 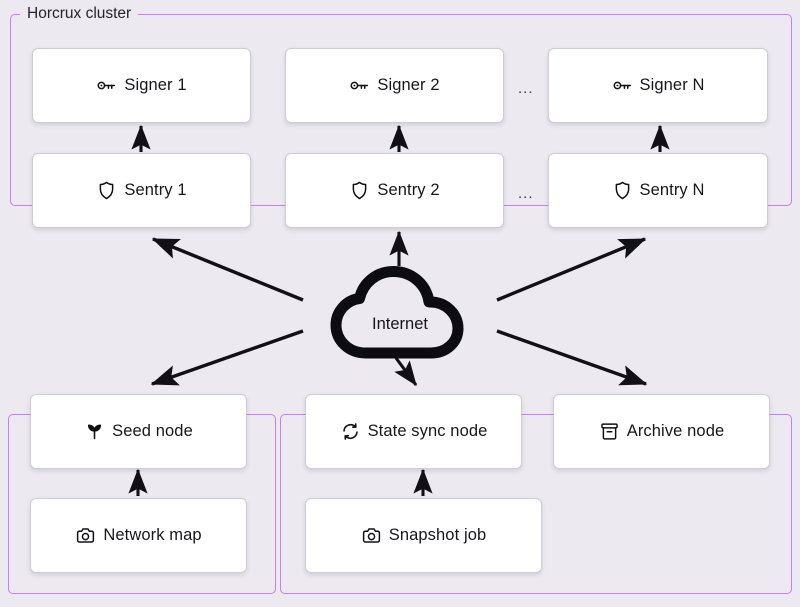 What do you see at coordinates (437, 535) in the screenshot?
I see `node-label: Snapshot job` at bounding box center [437, 535].